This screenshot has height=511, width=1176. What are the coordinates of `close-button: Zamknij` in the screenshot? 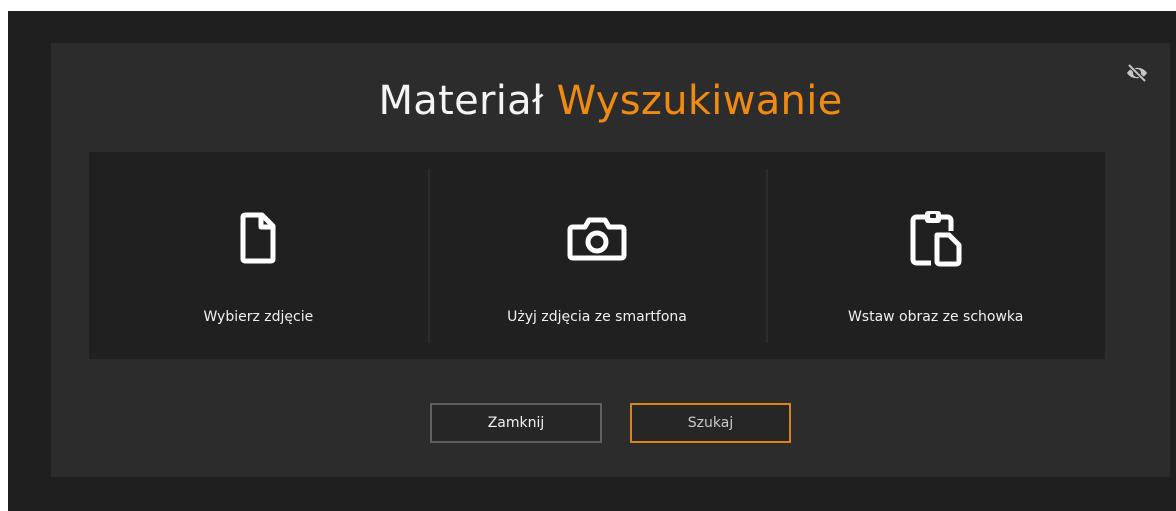 It's located at (516, 423).